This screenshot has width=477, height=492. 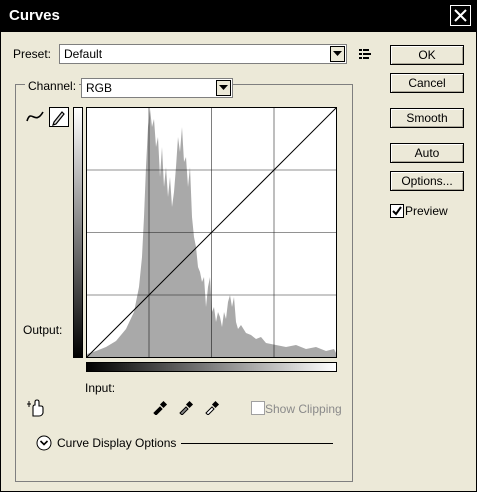 I want to click on preset-menu-icon, so click(x=365, y=54).